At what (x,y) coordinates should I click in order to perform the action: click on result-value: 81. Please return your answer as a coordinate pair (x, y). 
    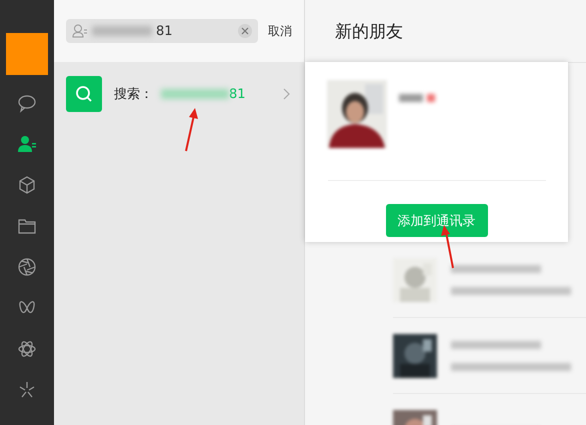
    Looking at the image, I should click on (238, 94).